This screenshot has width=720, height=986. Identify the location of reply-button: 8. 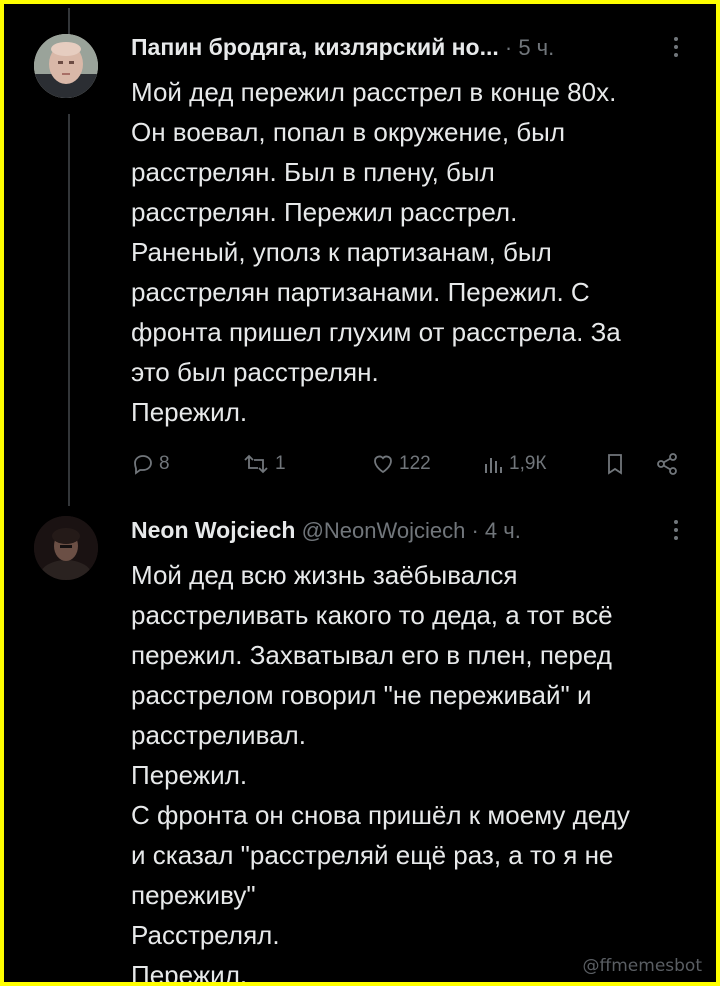
(150, 464).